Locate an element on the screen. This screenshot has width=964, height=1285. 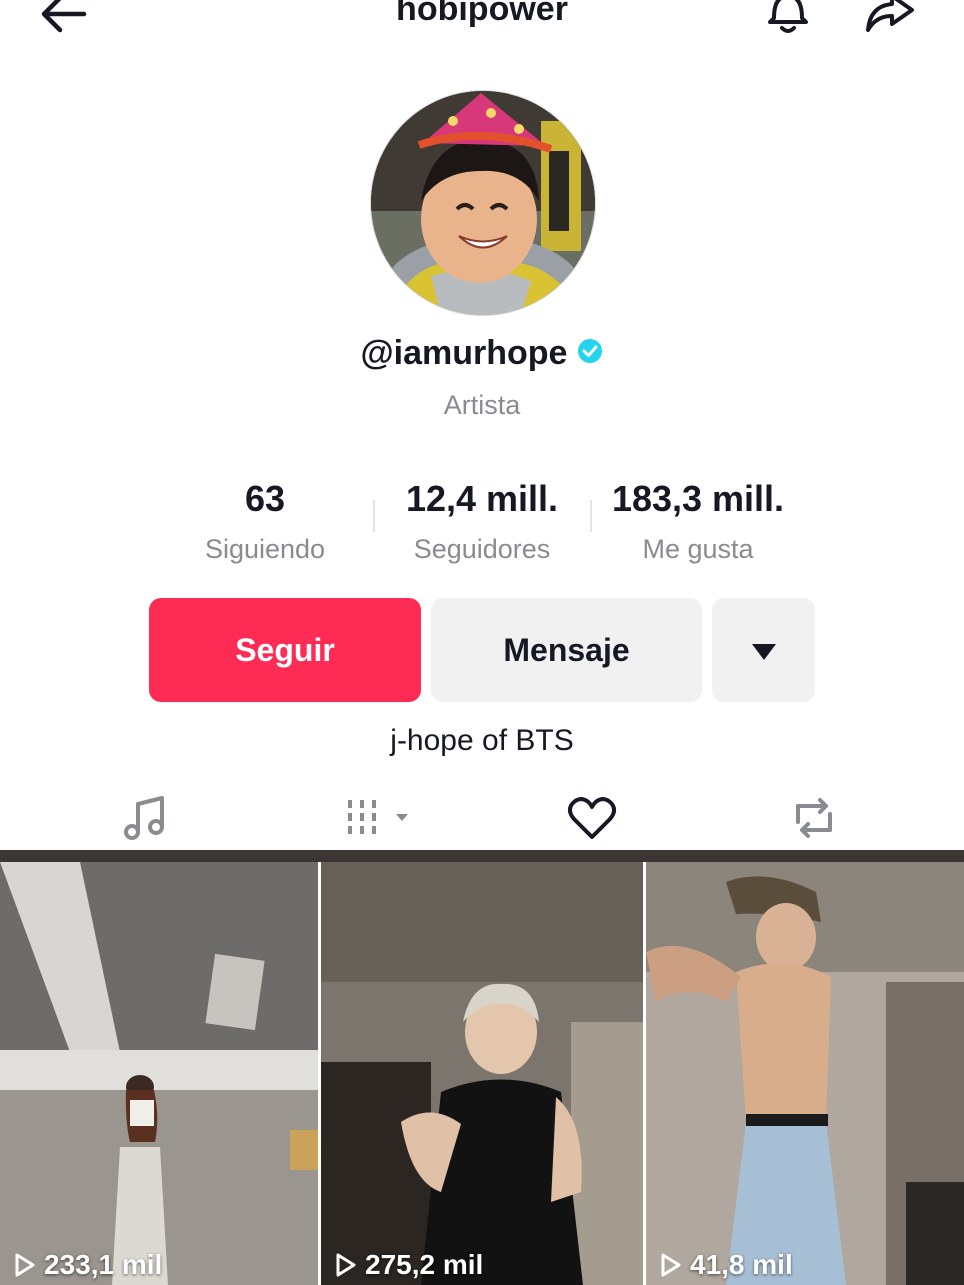
username-handle: @iamurhope is located at coordinates (464, 353).